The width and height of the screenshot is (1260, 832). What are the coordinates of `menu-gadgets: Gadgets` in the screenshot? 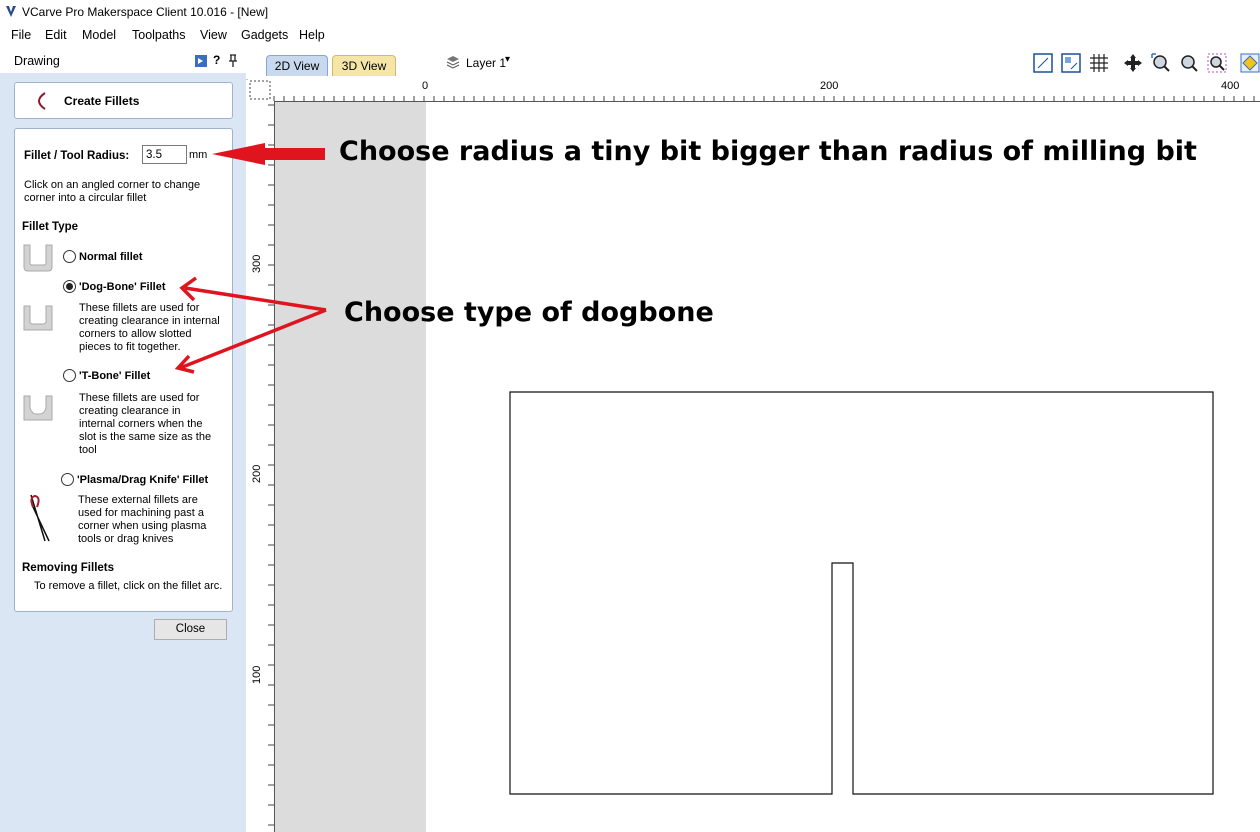 It's located at (264, 35).